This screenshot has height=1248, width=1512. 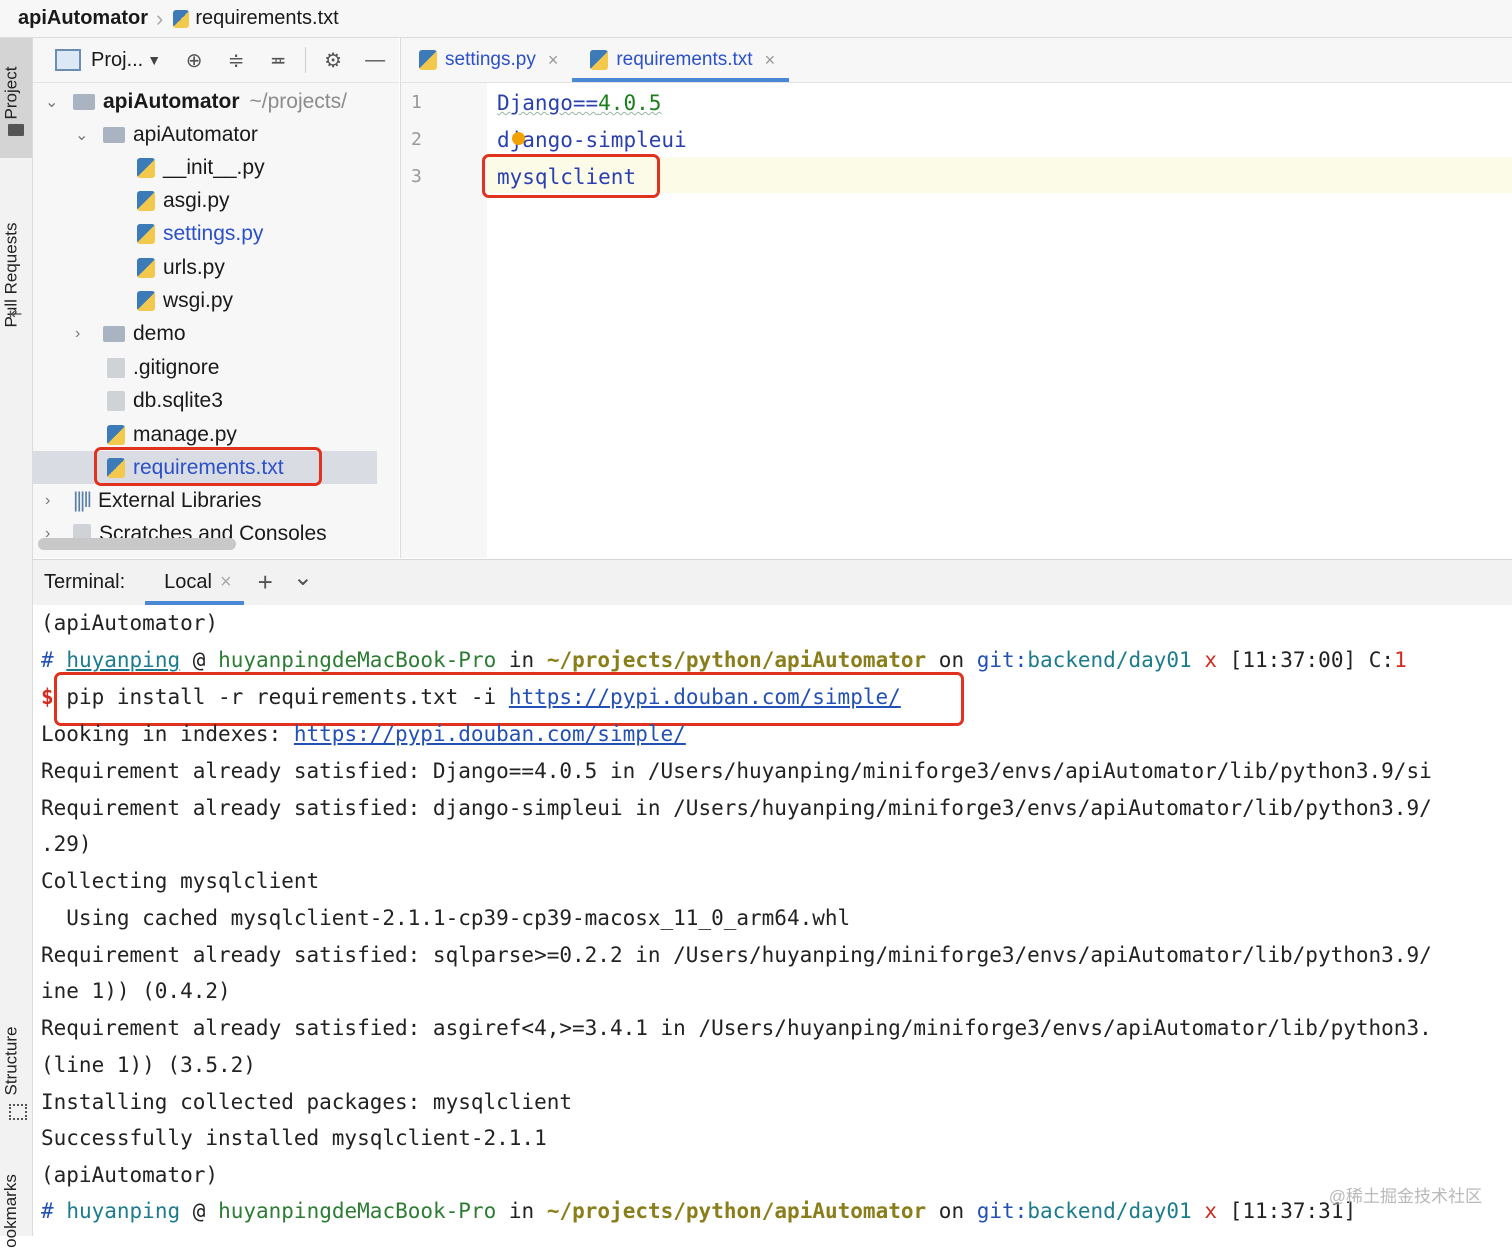 I want to click on collapse-all-icon: ≖, so click(x=278, y=60).